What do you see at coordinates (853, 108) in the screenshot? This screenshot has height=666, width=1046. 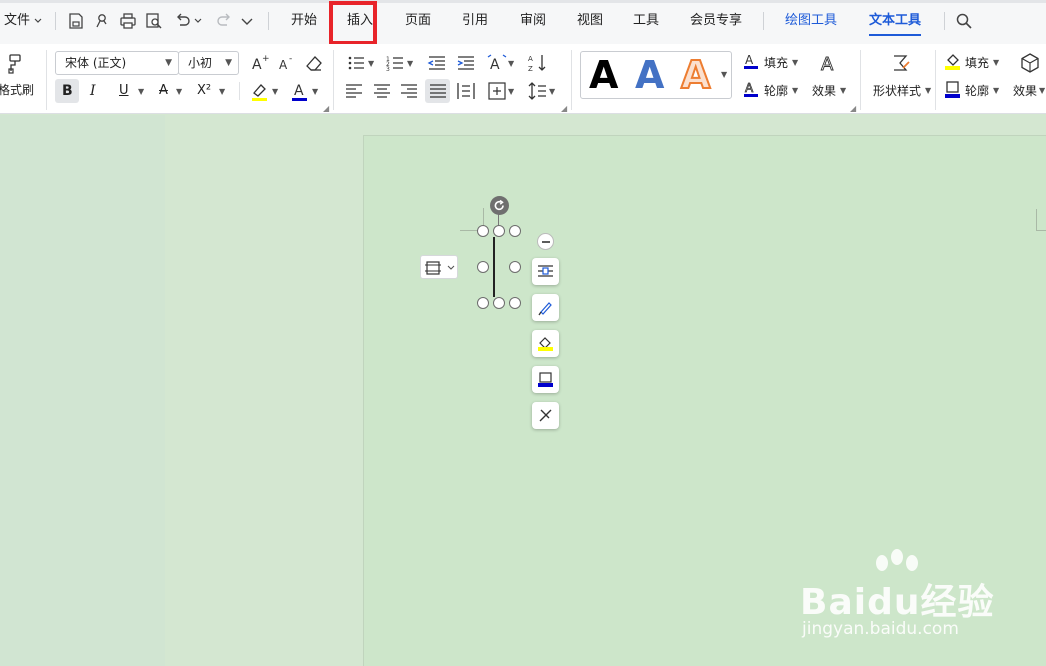 I see `wordart-dialog-launcher-icon: ◢` at bounding box center [853, 108].